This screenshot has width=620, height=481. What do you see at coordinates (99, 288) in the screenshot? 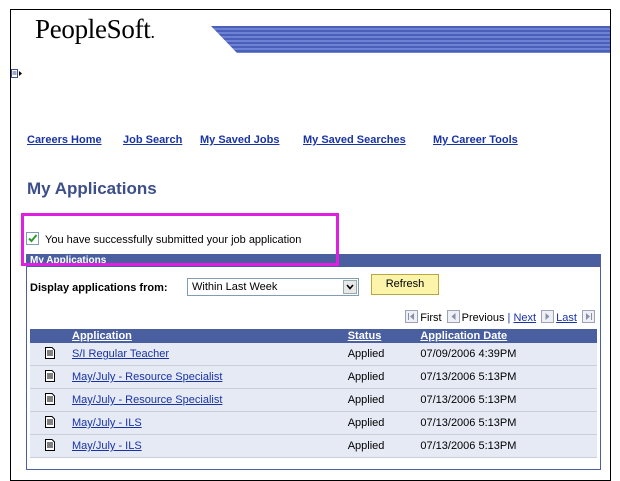
I see `filter-label: Display applications from:` at bounding box center [99, 288].